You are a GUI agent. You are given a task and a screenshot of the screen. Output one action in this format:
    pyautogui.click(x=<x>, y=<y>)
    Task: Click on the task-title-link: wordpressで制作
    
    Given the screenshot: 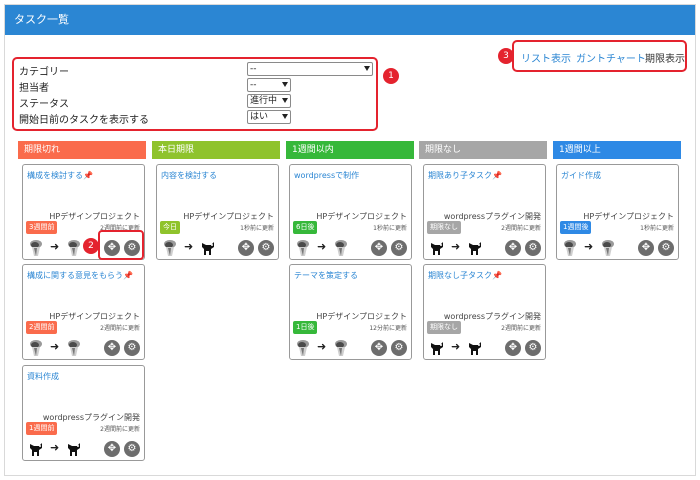 What is the action you would take?
    pyautogui.click(x=326, y=175)
    